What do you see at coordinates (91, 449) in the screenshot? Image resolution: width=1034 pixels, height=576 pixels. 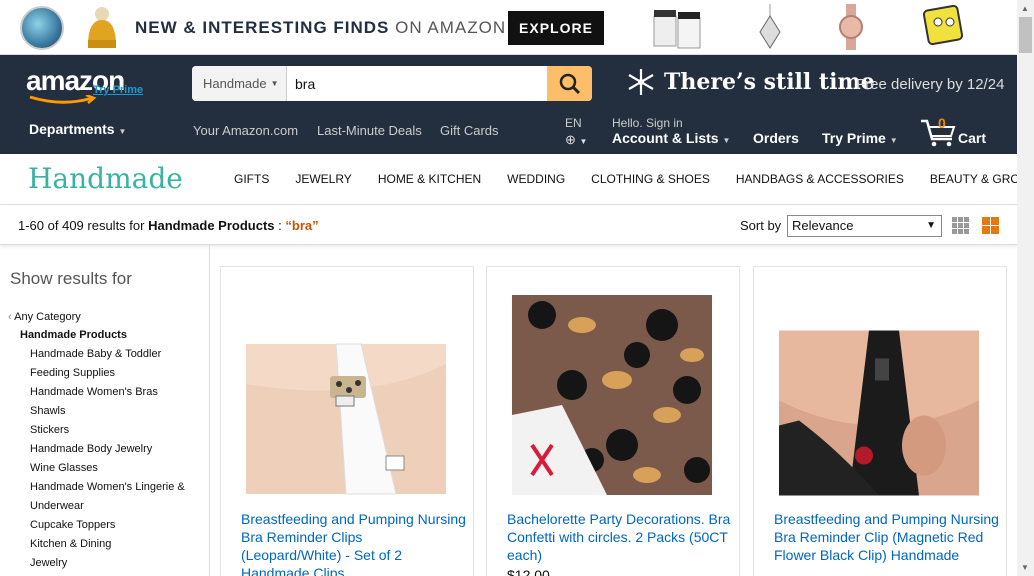 I see `sidebar-item: Handmade Body Jewelry` at bounding box center [91, 449].